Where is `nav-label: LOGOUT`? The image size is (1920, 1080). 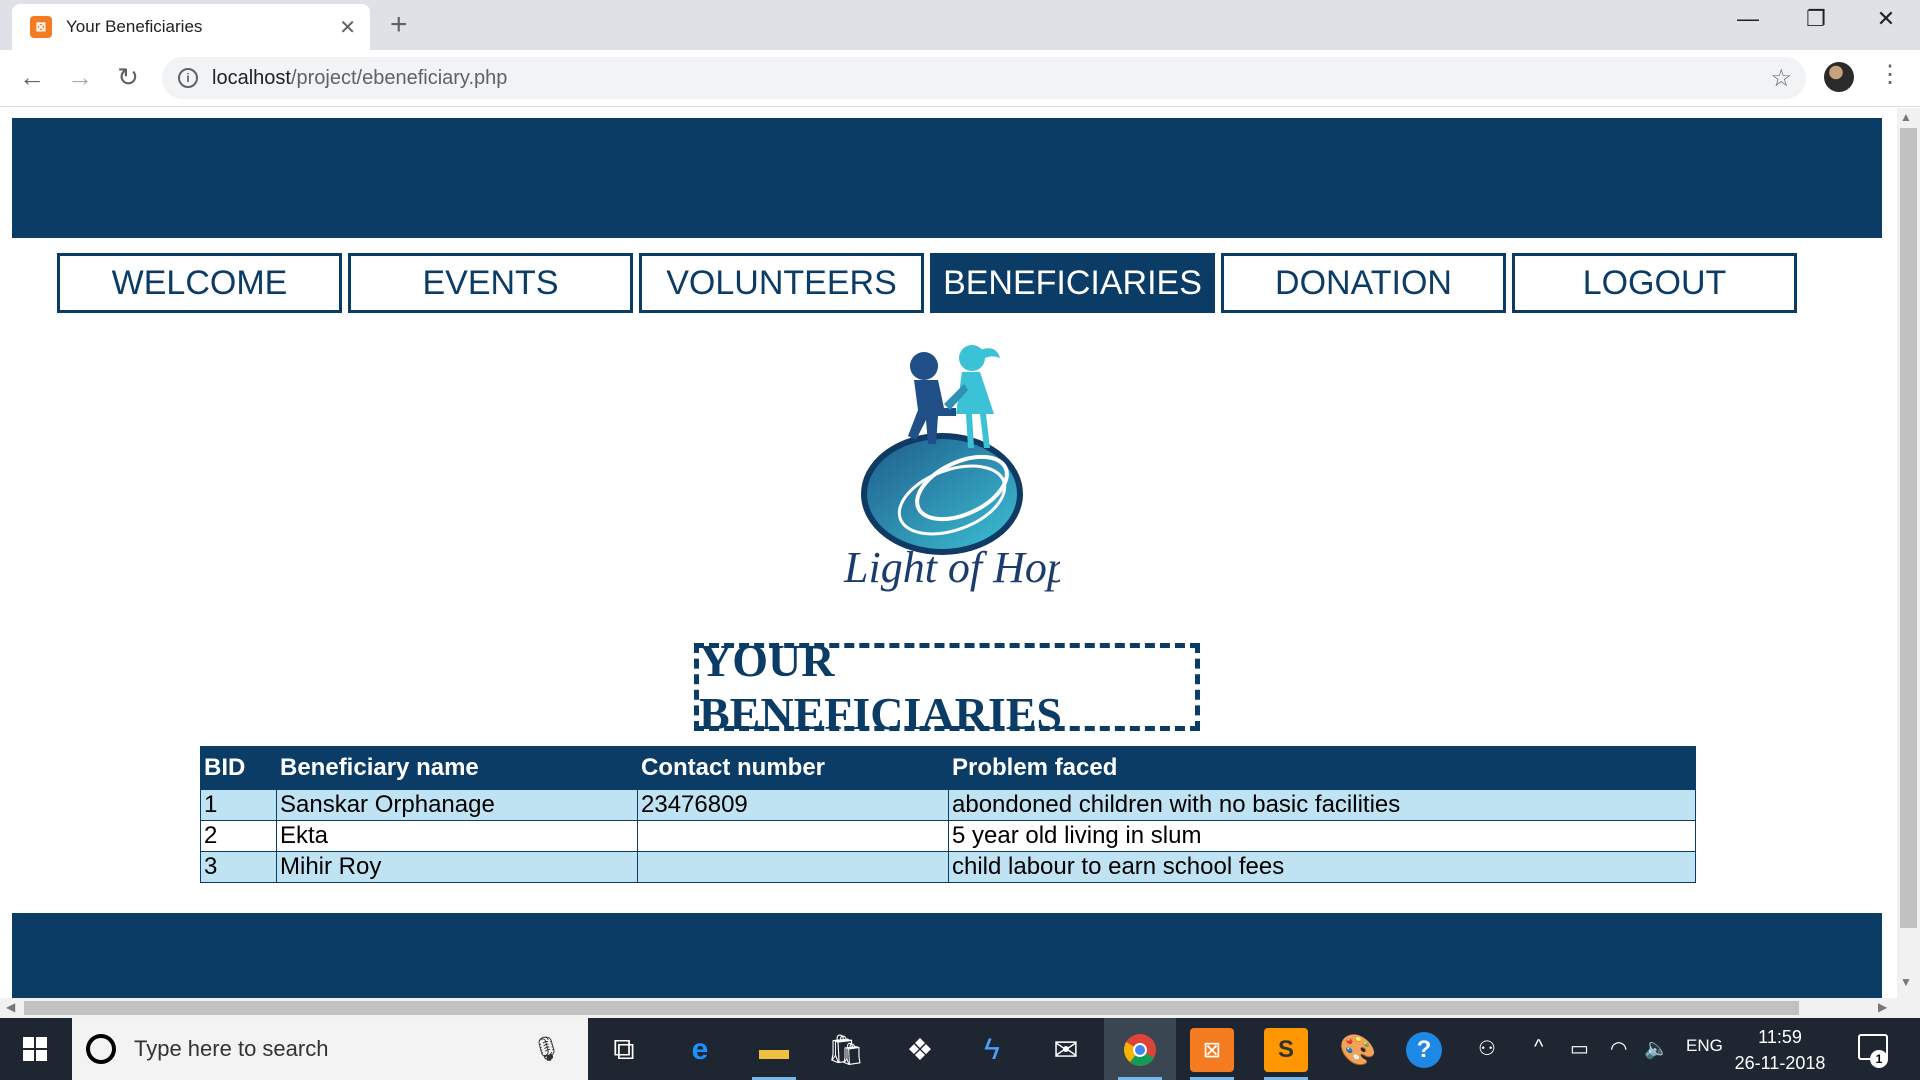
nav-label: LOGOUT is located at coordinates (1654, 282).